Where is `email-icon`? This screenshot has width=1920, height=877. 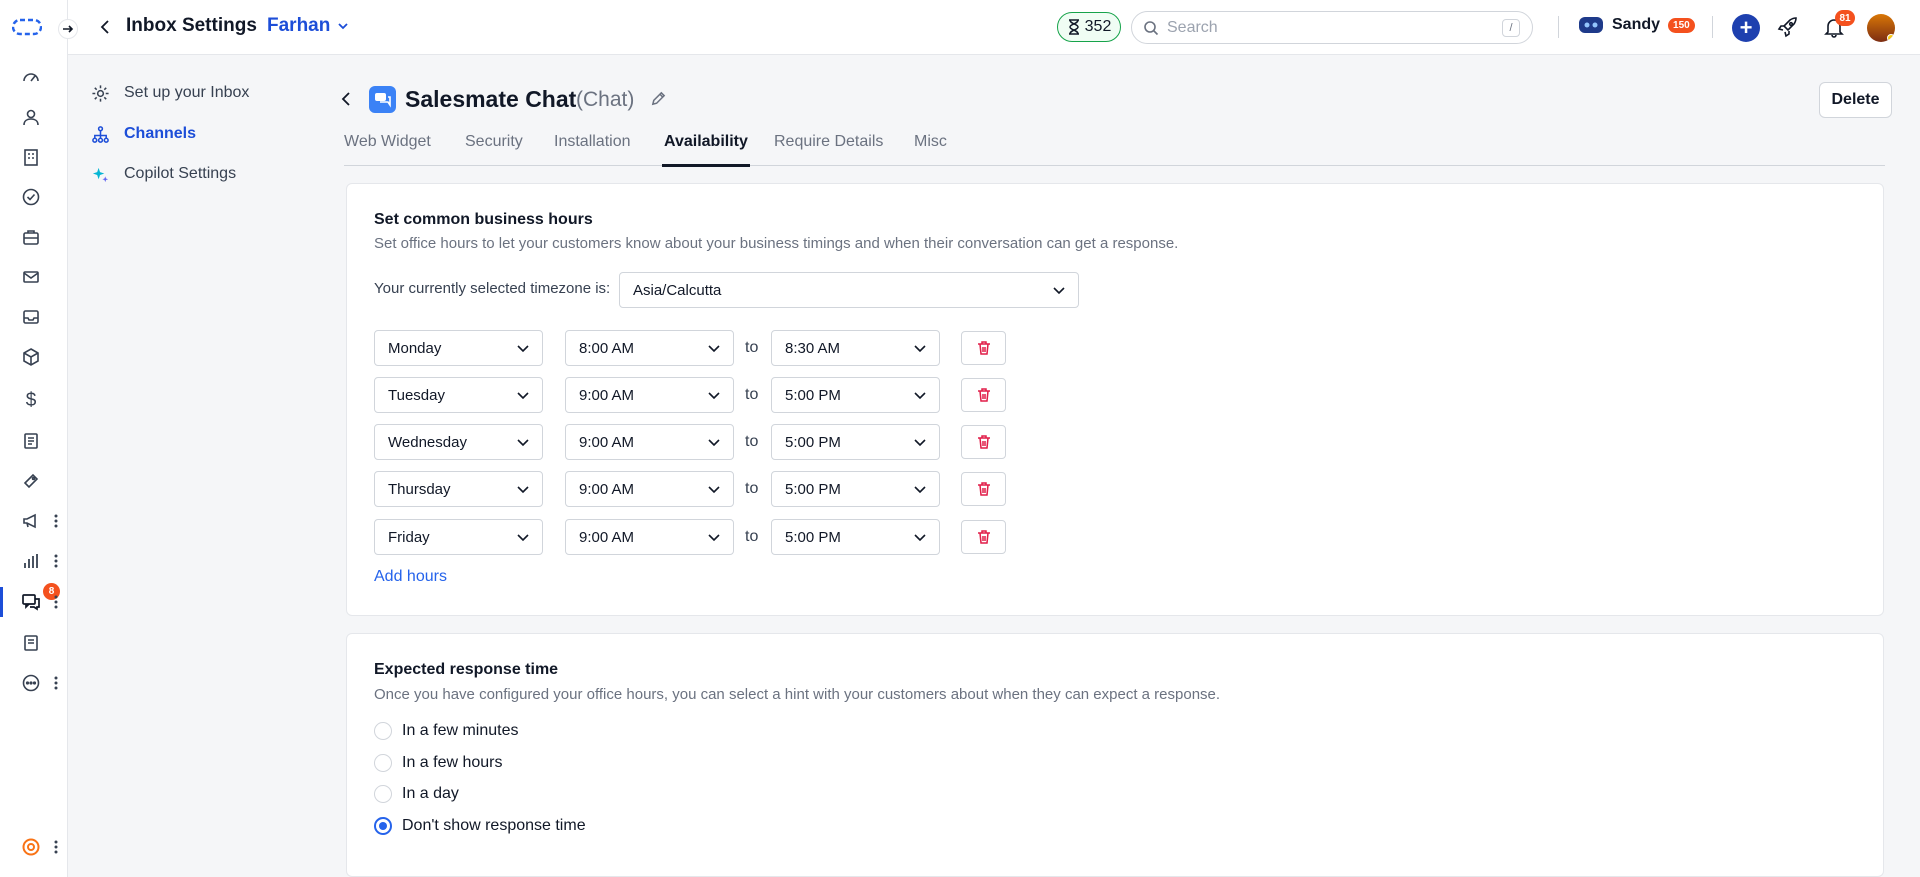
email-icon is located at coordinates (31, 277).